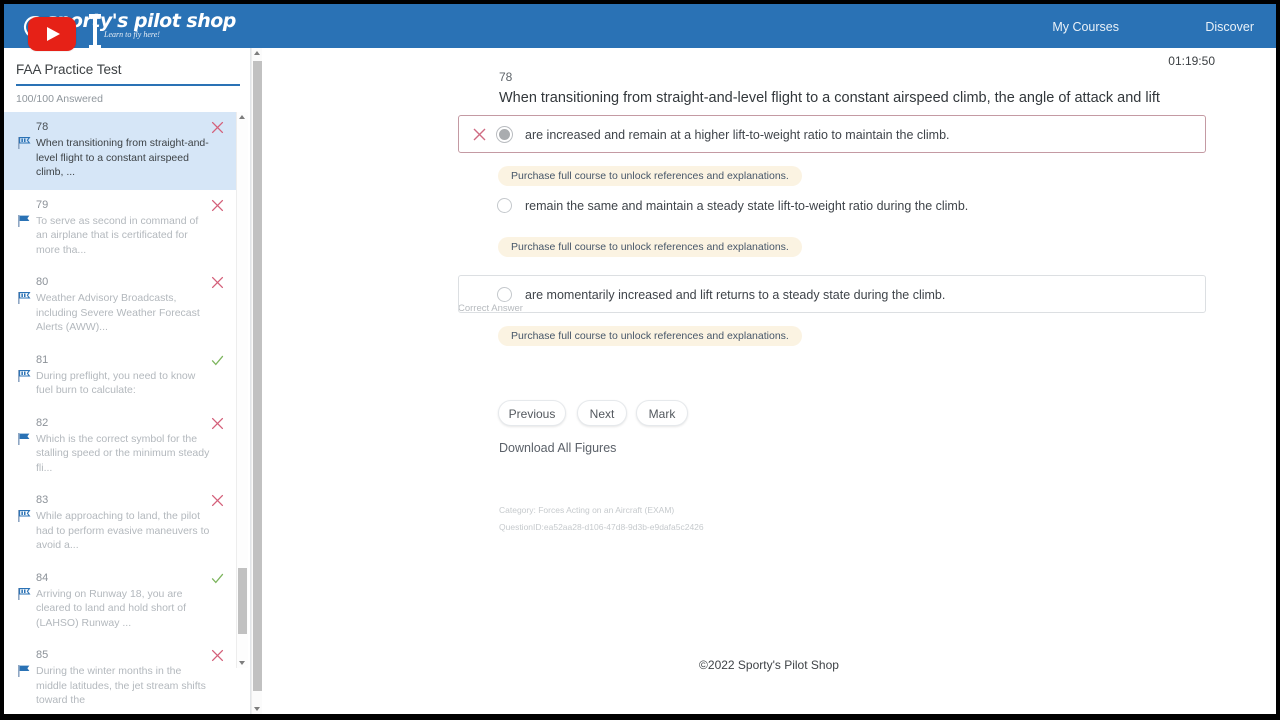 The image size is (1280, 720). What do you see at coordinates (42, 655) in the screenshot?
I see `question-item-number: 85` at bounding box center [42, 655].